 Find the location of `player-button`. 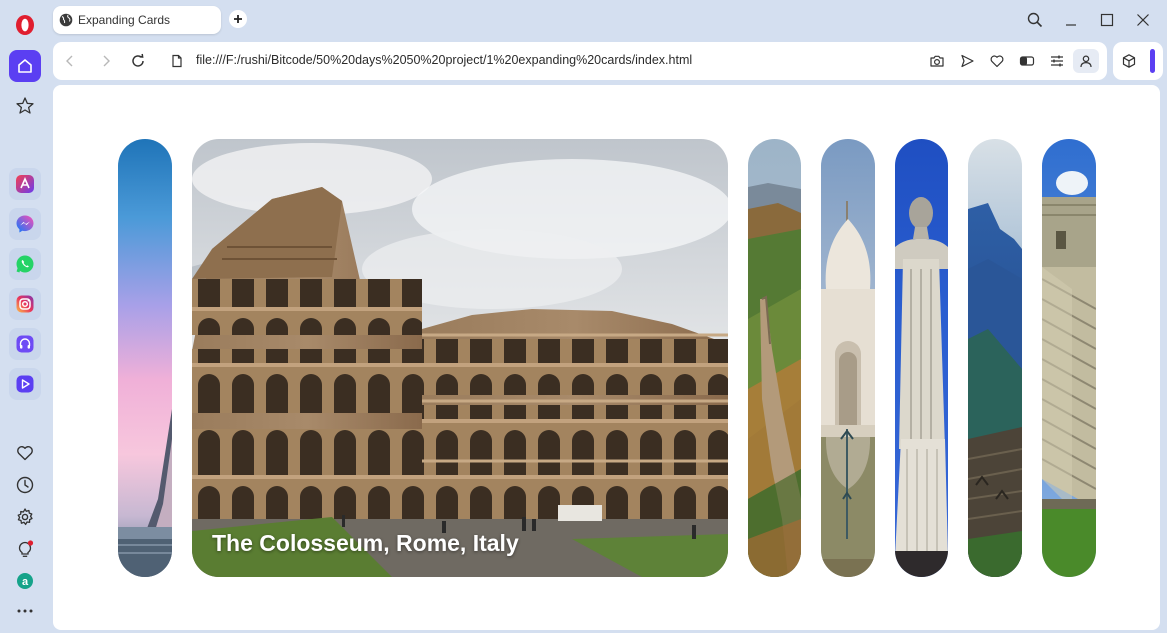

player-button is located at coordinates (25, 384).